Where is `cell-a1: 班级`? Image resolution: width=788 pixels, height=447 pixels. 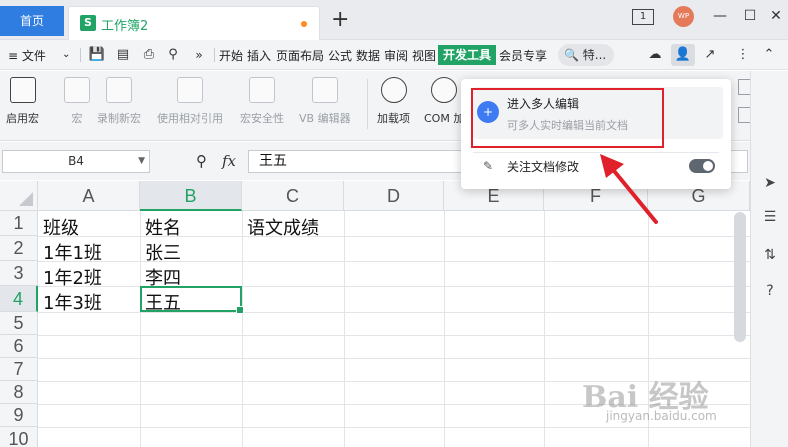
cell-a1: 班级 is located at coordinates (59, 227).